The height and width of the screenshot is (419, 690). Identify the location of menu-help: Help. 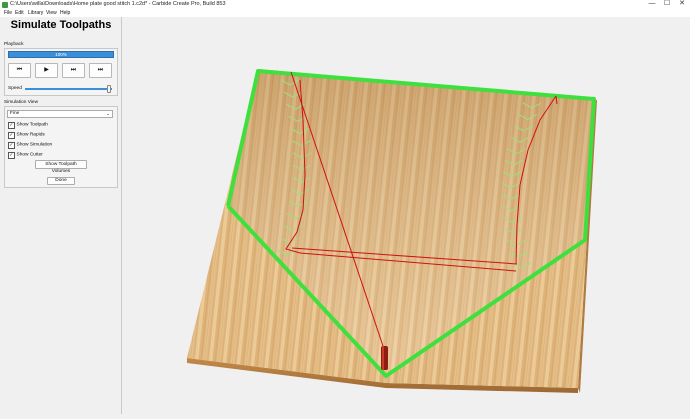
(65, 13).